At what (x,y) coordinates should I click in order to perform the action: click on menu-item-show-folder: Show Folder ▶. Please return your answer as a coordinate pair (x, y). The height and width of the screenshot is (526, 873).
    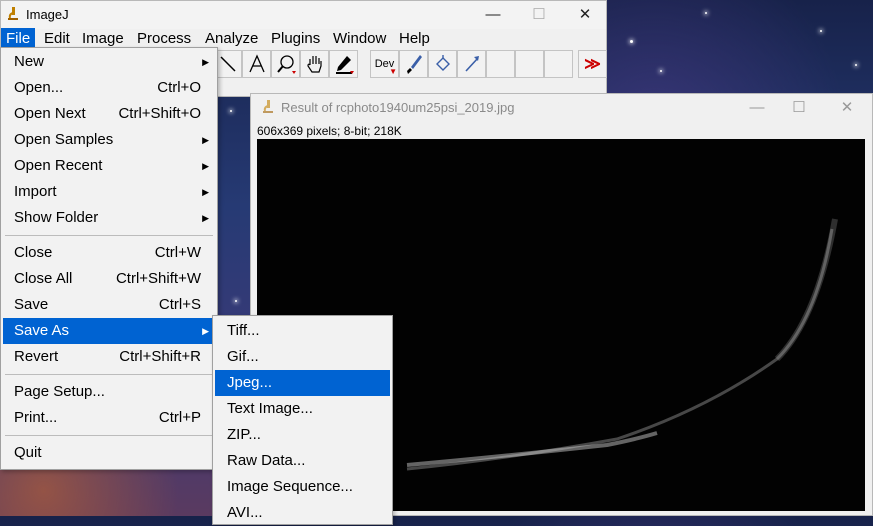
    Looking at the image, I should click on (109, 218).